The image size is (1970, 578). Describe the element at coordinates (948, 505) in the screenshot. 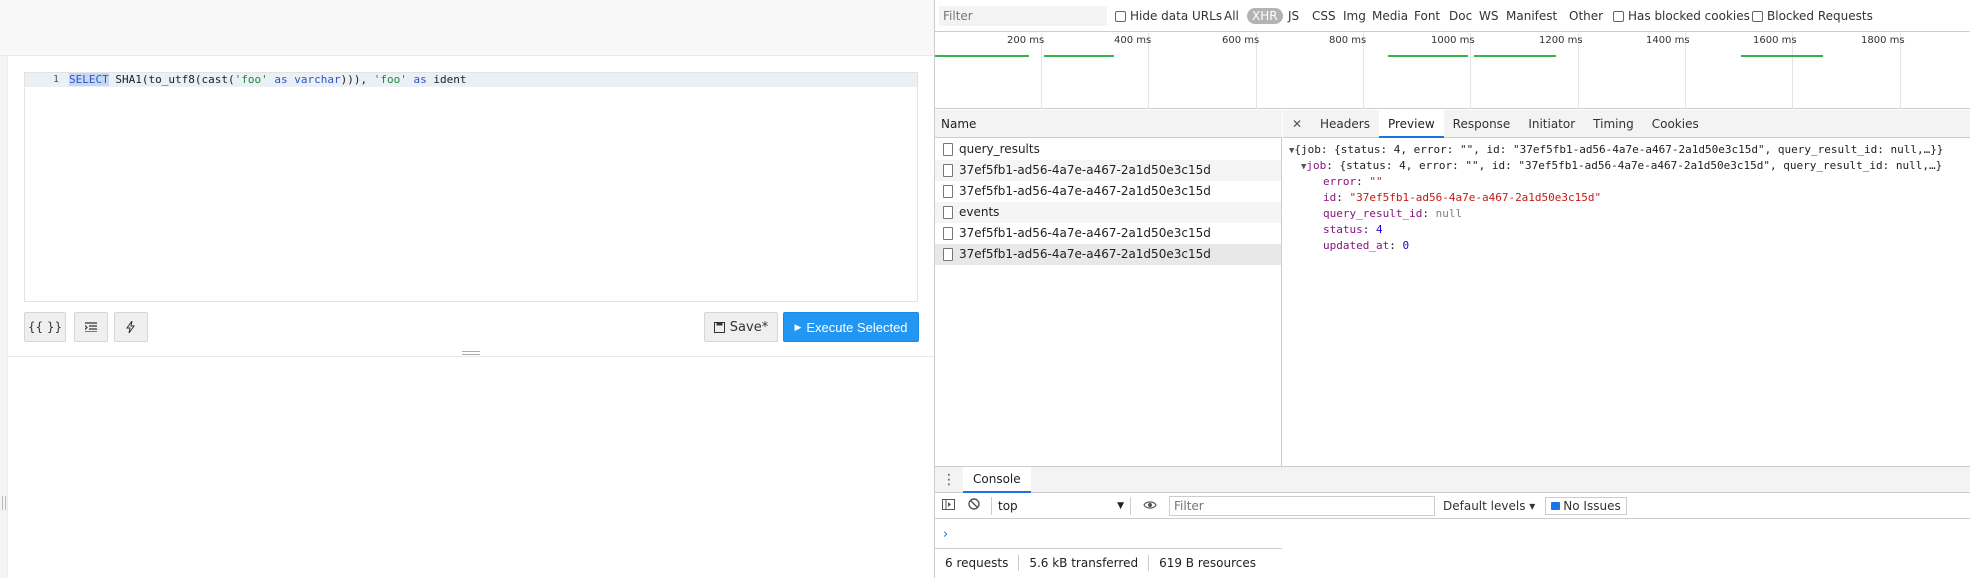

I see `sidebar-toggle-icon` at that location.